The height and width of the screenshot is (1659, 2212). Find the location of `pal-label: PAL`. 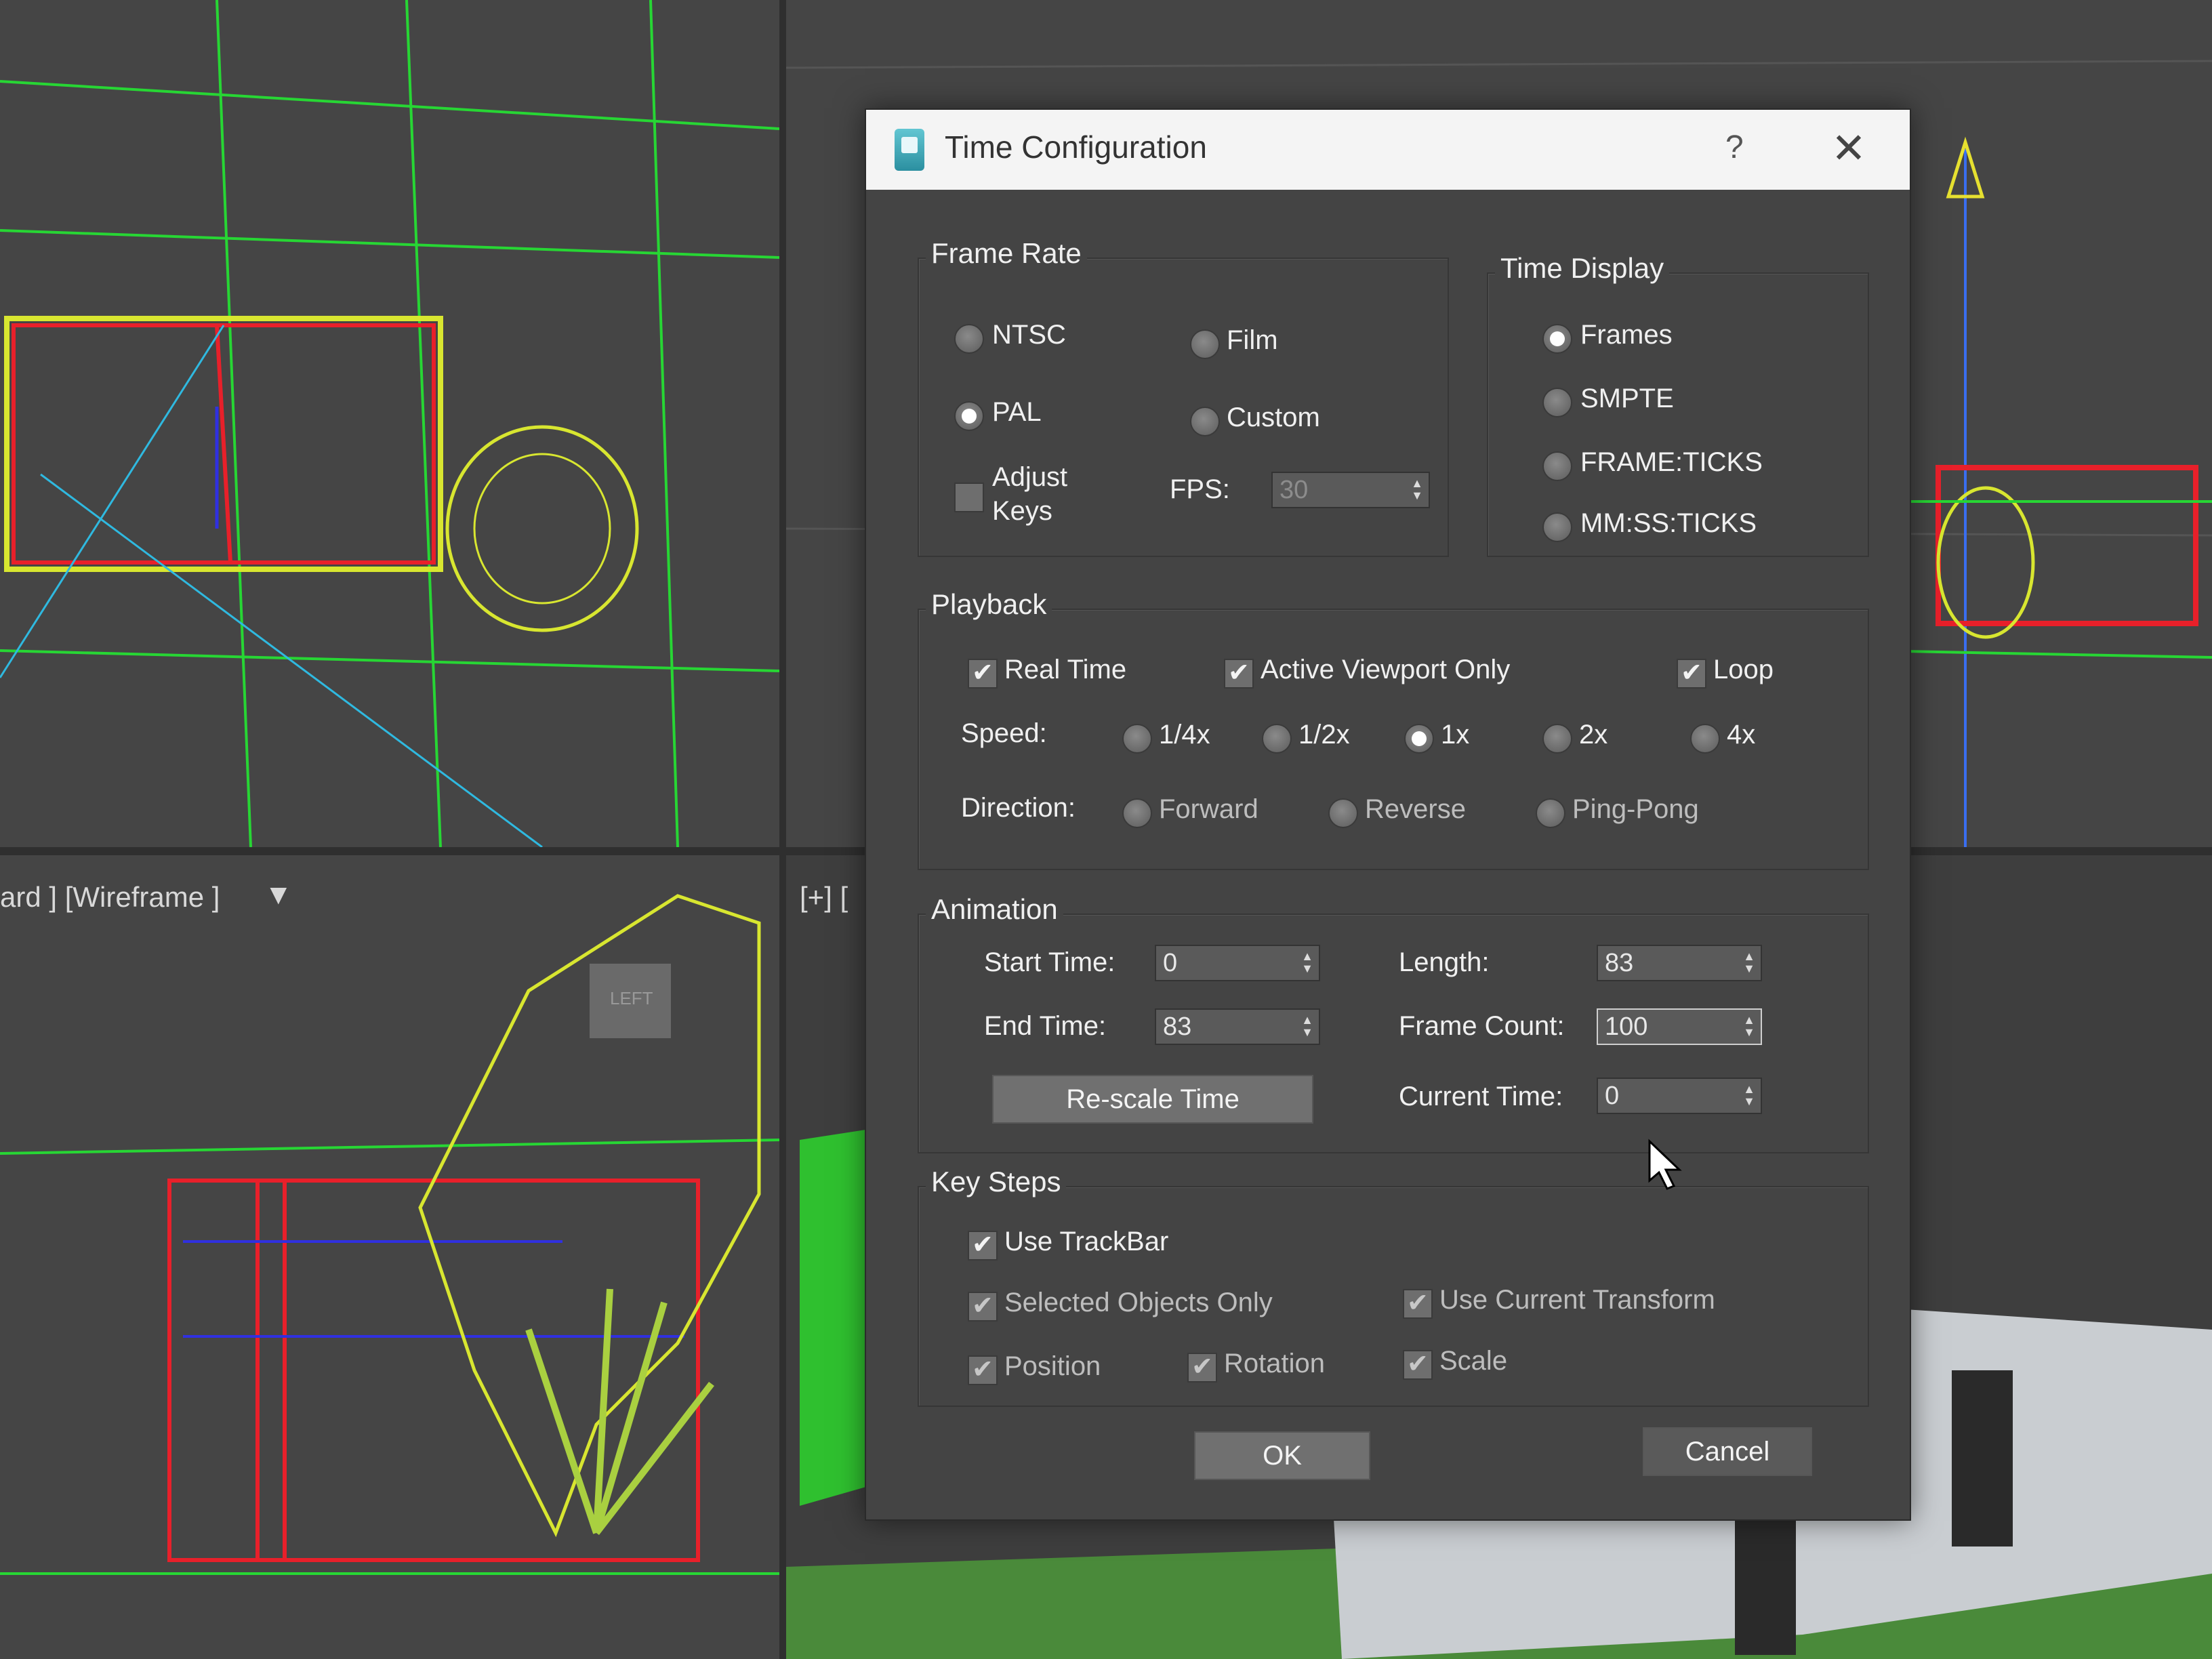

pal-label: PAL is located at coordinates (1017, 412).